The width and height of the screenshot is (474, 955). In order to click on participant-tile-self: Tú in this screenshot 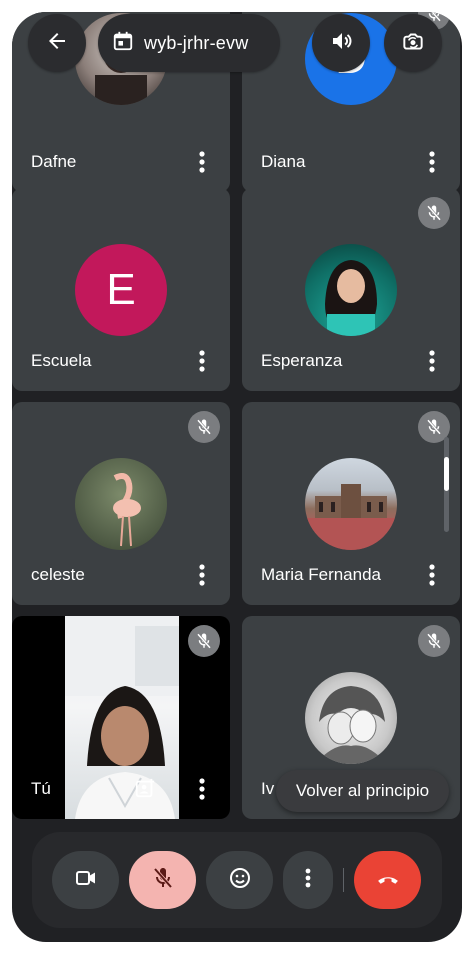, I will do `click(121, 717)`.